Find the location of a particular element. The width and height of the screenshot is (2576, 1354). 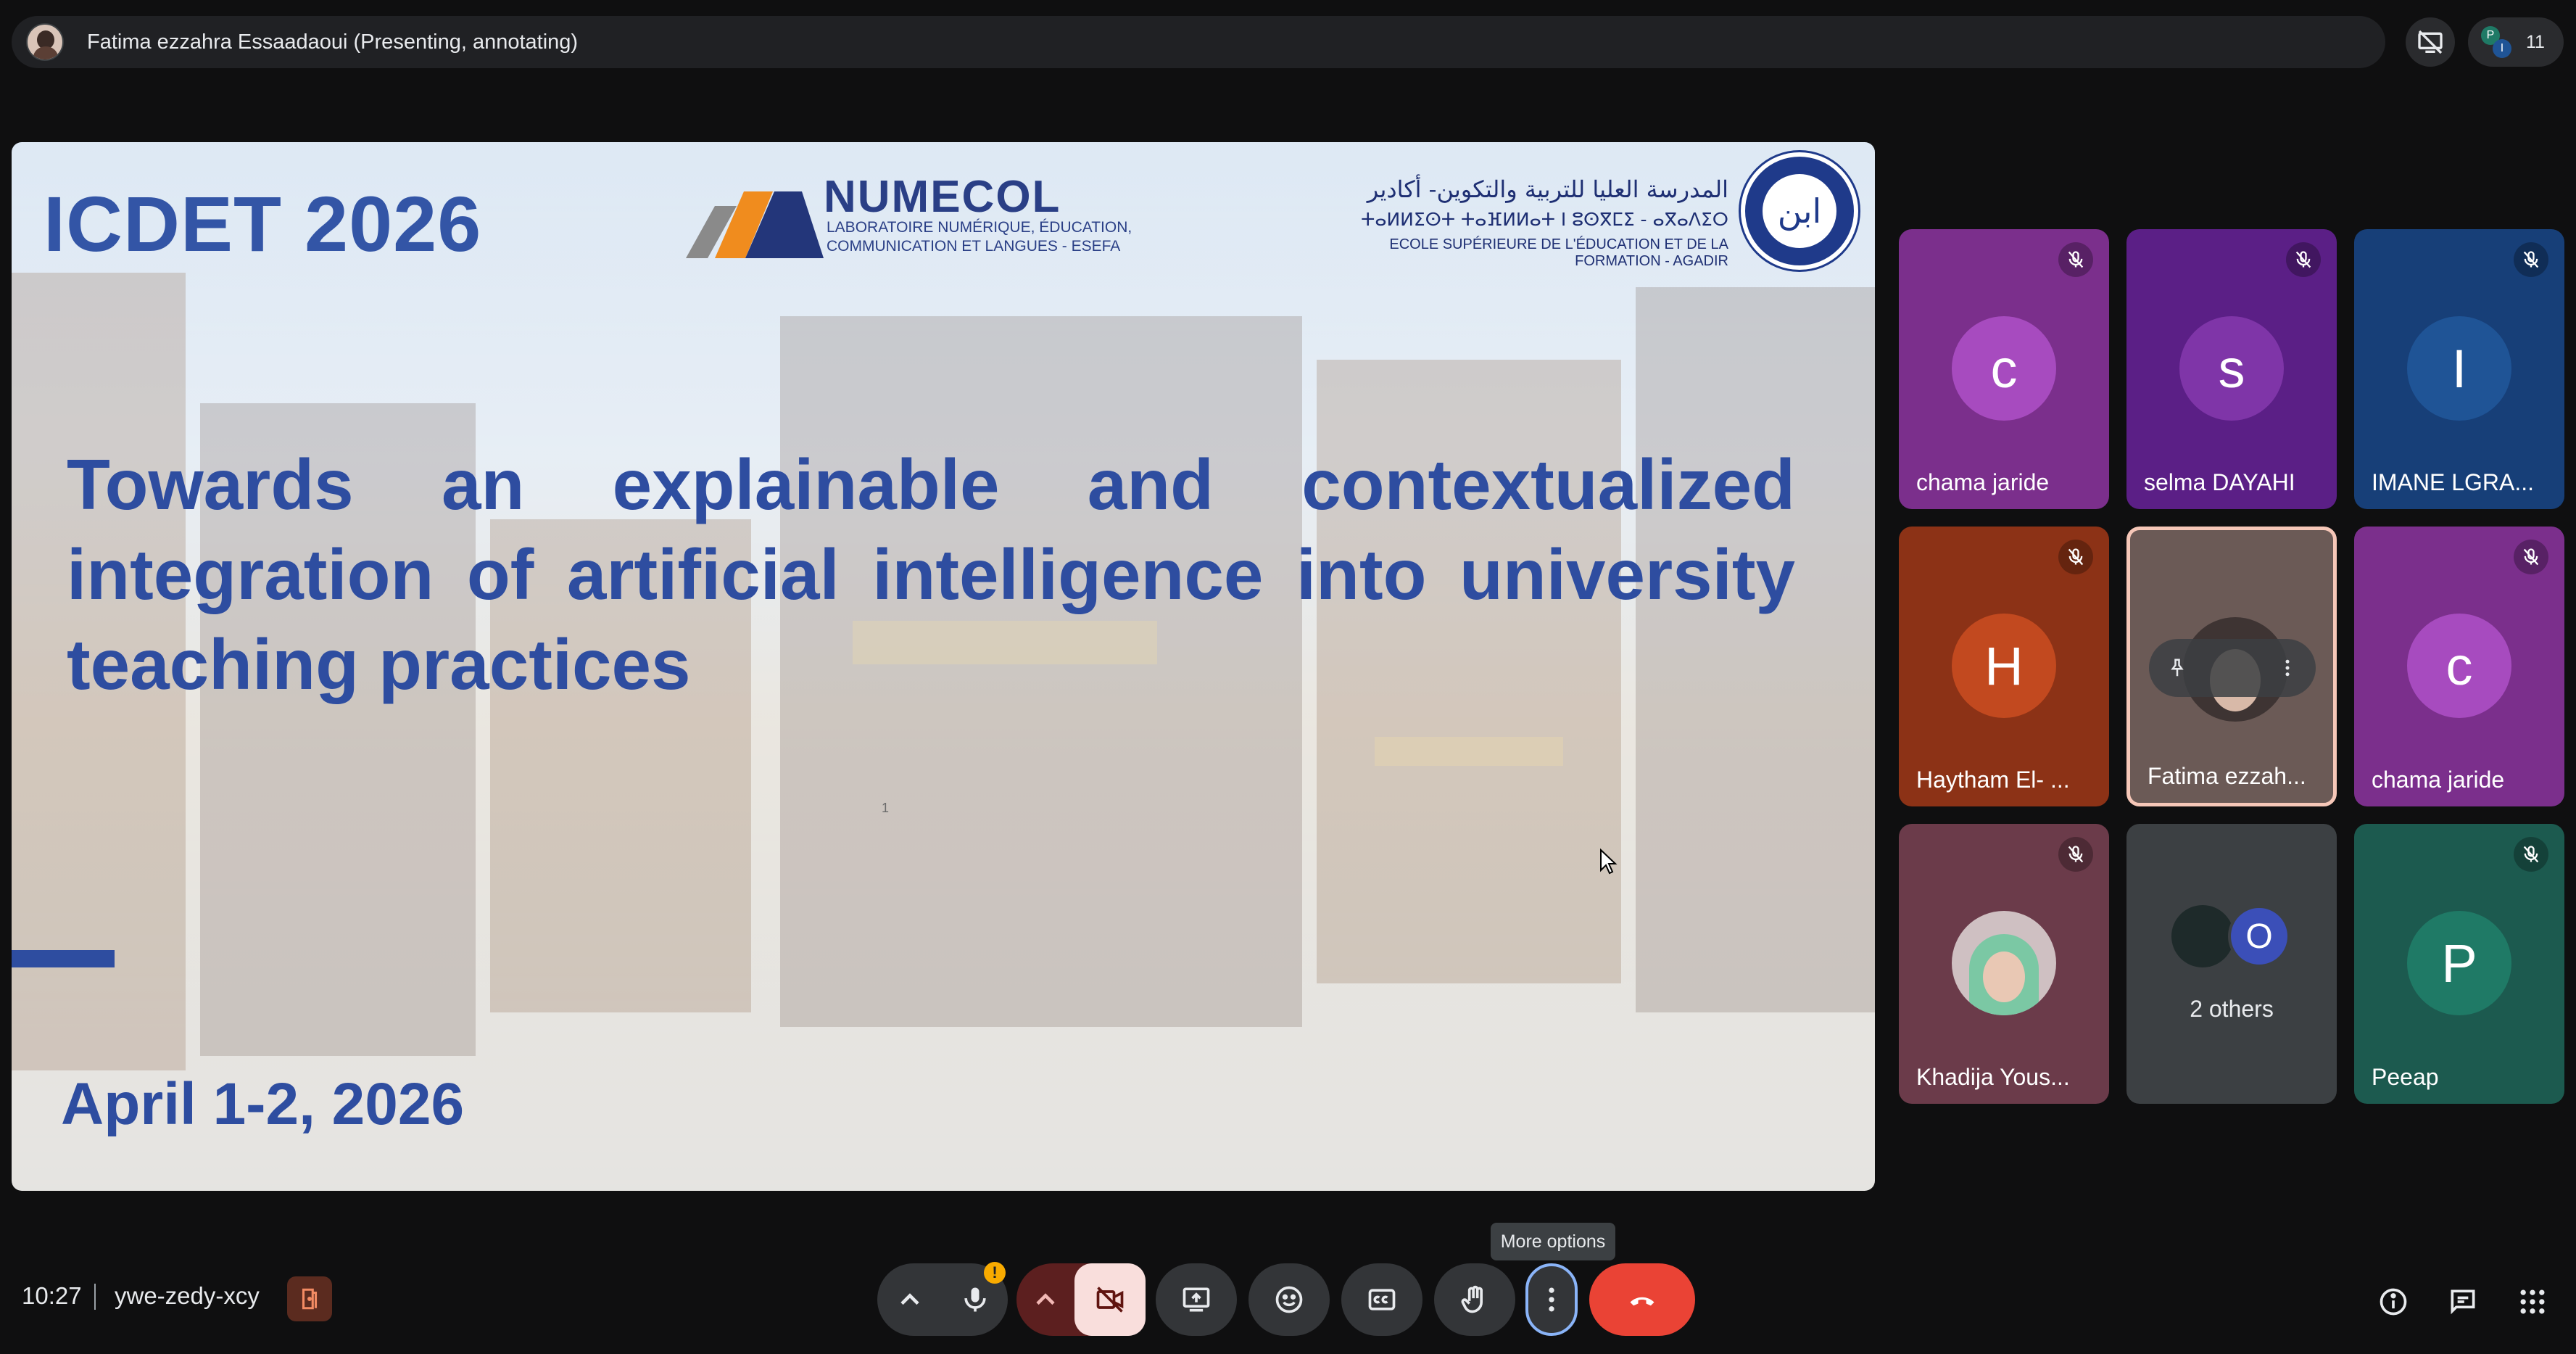

raise-hand-button is located at coordinates (1474, 1299).